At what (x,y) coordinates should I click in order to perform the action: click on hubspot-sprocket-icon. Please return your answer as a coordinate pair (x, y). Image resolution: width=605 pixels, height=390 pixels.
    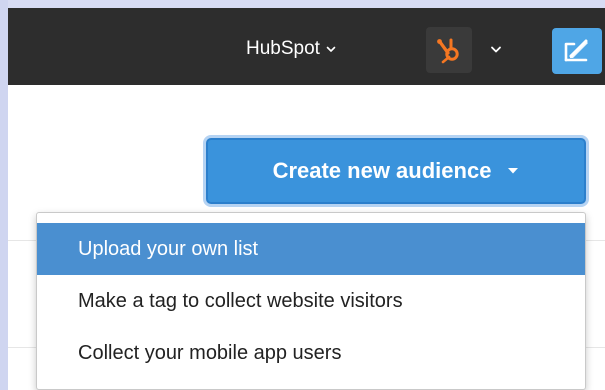
    Looking at the image, I should click on (448, 51).